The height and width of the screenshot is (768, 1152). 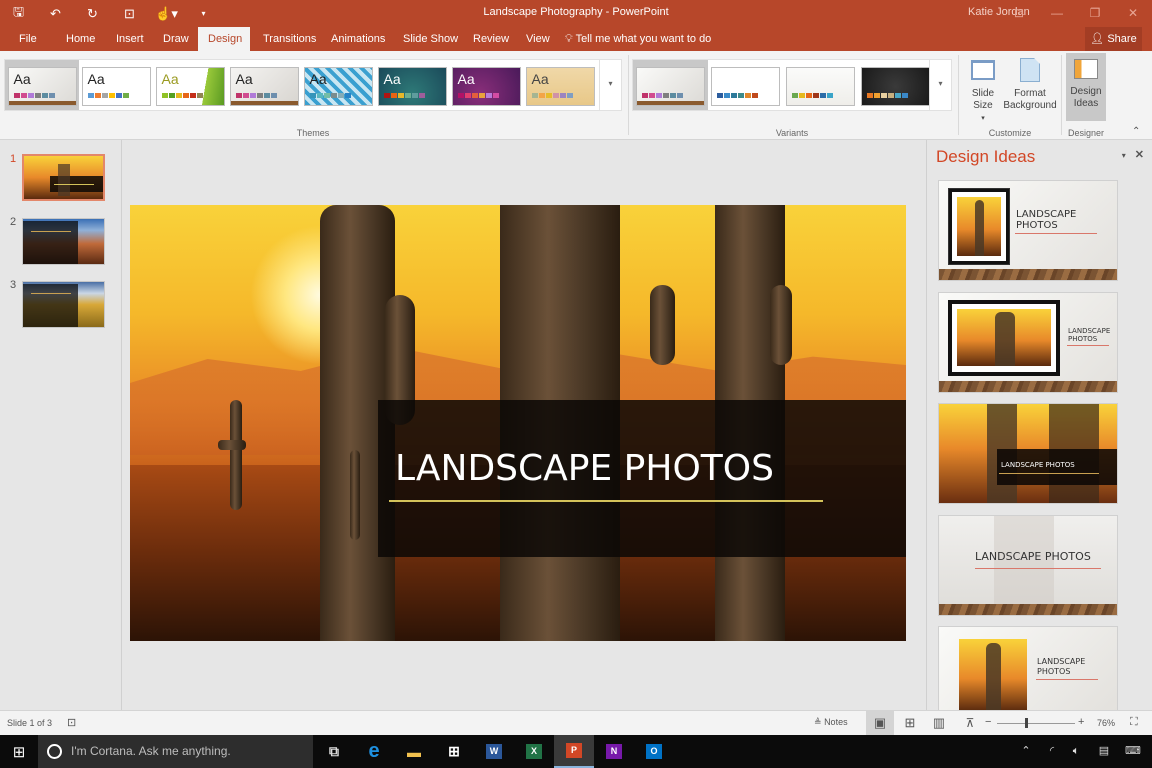 I want to click on idea-wood-floor, so click(x=1028, y=609).